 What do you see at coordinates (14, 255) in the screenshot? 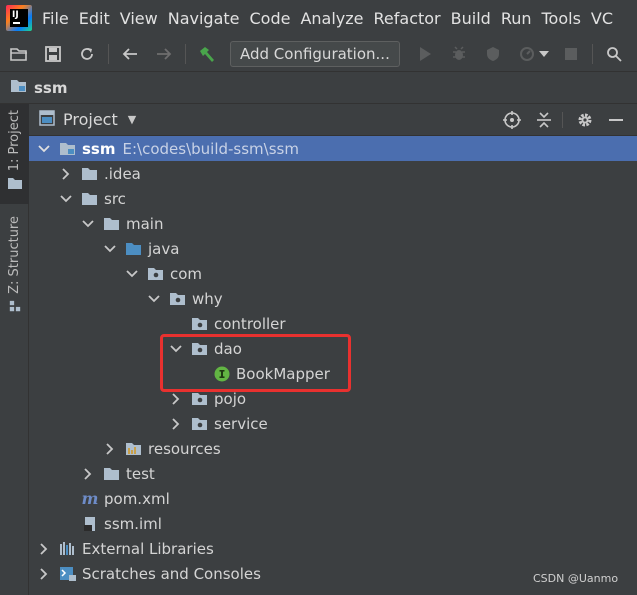
I see `tab-structure-label: Z: Structure` at bounding box center [14, 255].